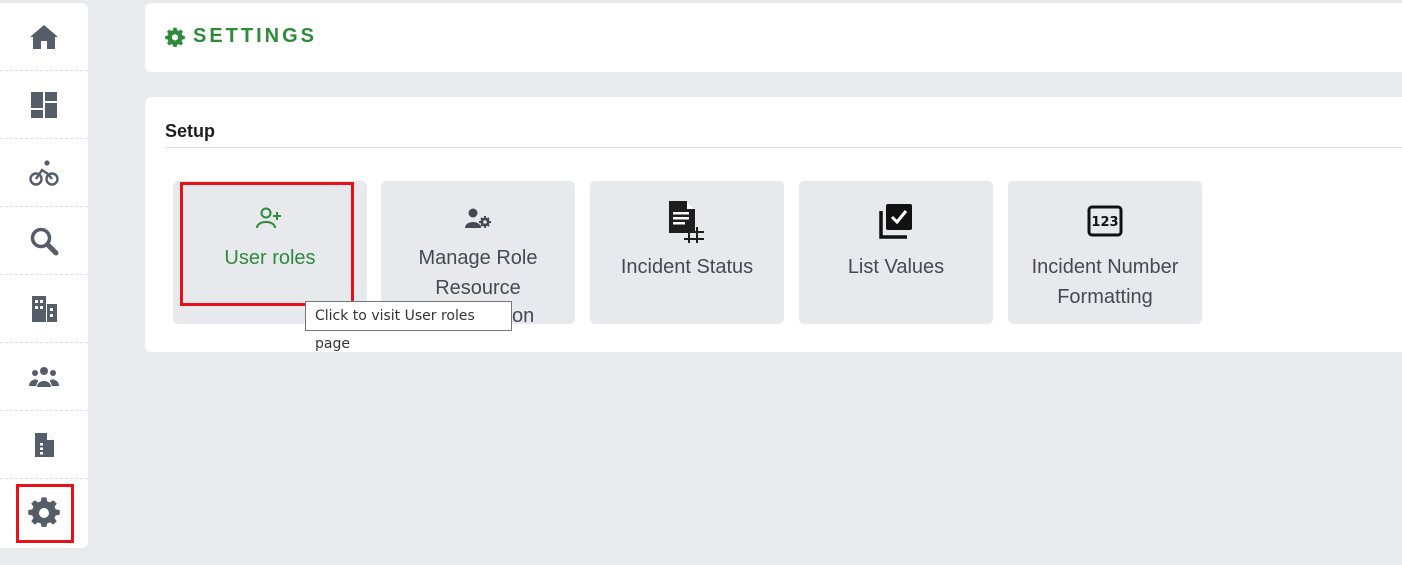 The width and height of the screenshot is (1402, 565). I want to click on sidebar-item-bicycle, so click(44, 173).